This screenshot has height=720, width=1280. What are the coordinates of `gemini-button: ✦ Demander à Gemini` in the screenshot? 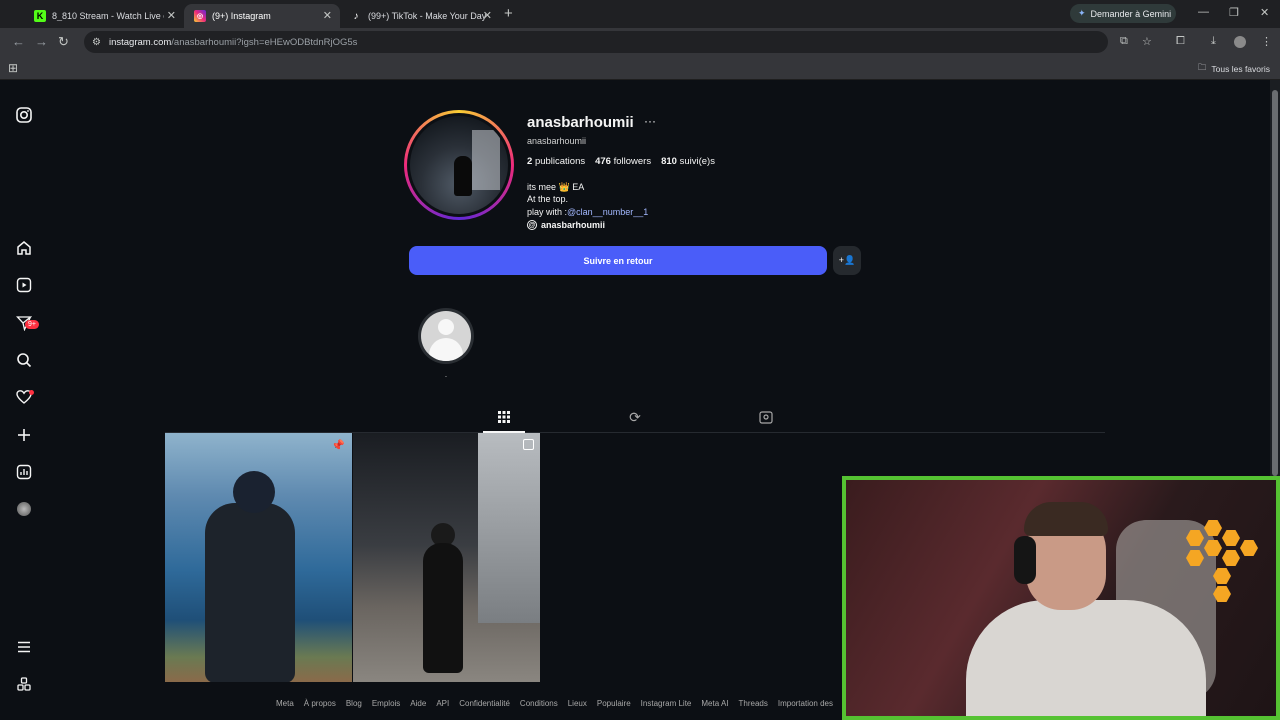 It's located at (1123, 13).